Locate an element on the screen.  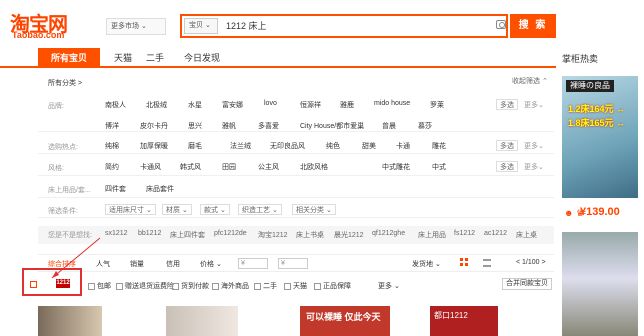
hot-item: 纯棉 is located at coordinates (112, 146).